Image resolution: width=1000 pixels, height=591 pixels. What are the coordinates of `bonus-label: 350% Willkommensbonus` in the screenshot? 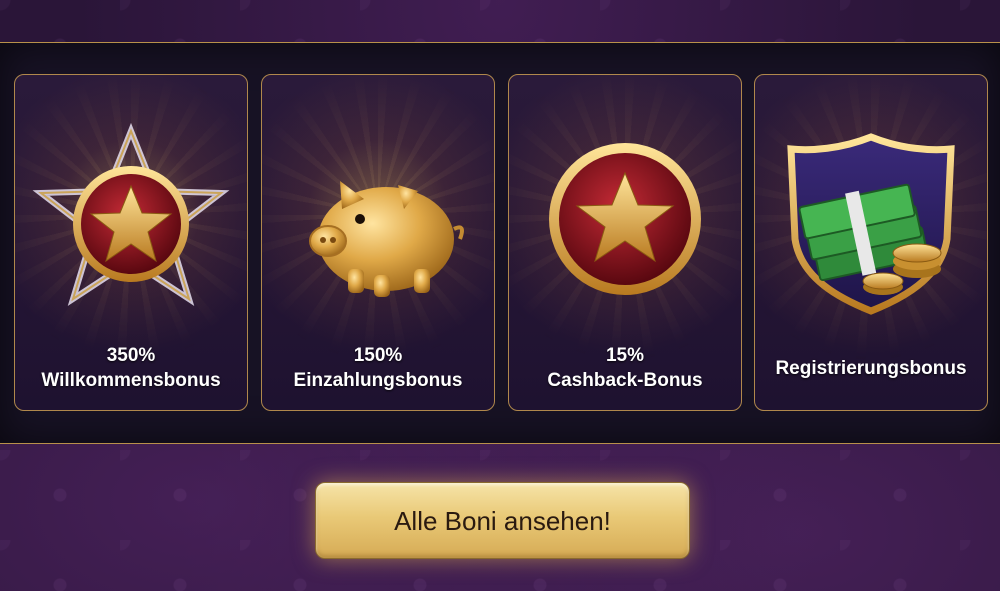 It's located at (131, 368).